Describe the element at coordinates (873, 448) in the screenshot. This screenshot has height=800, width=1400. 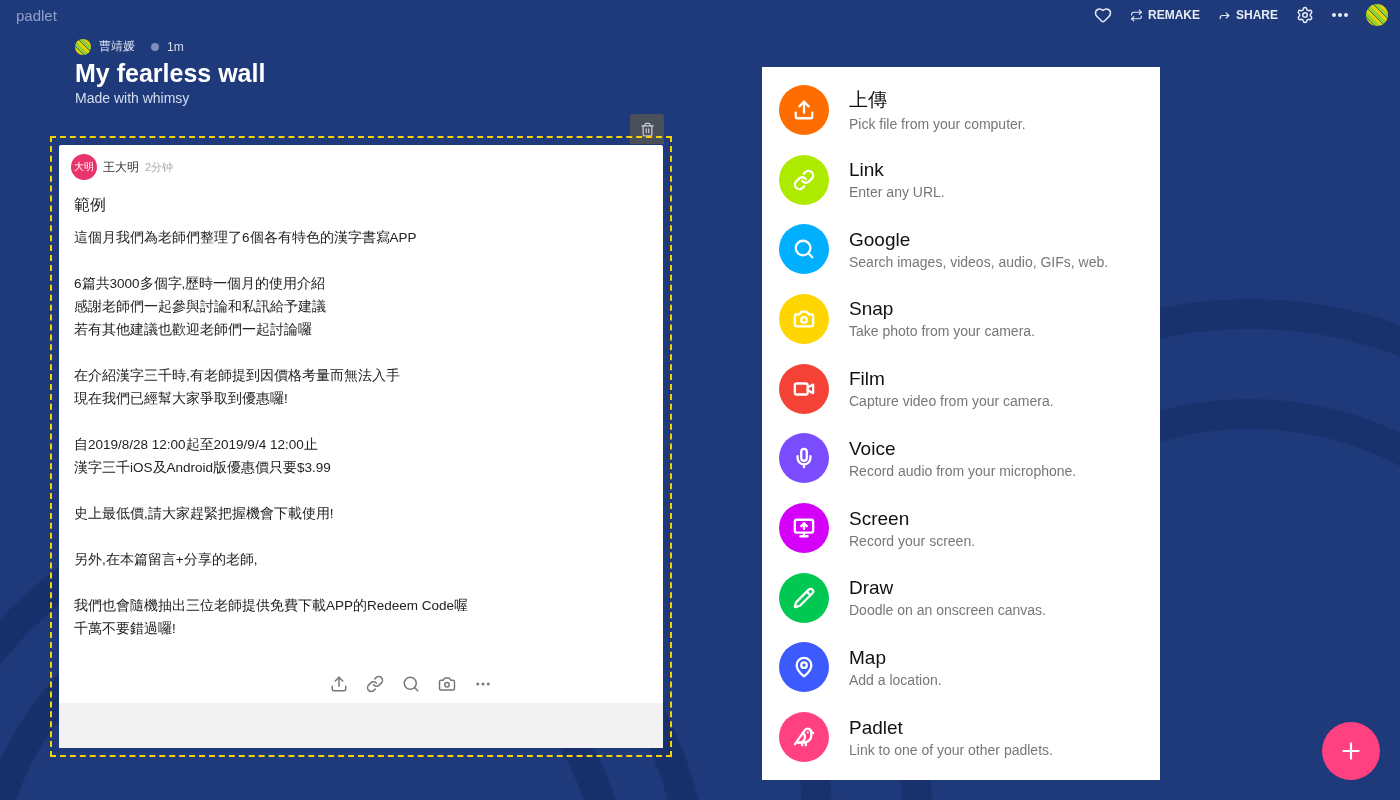
I see `option-title: Voice` at that location.